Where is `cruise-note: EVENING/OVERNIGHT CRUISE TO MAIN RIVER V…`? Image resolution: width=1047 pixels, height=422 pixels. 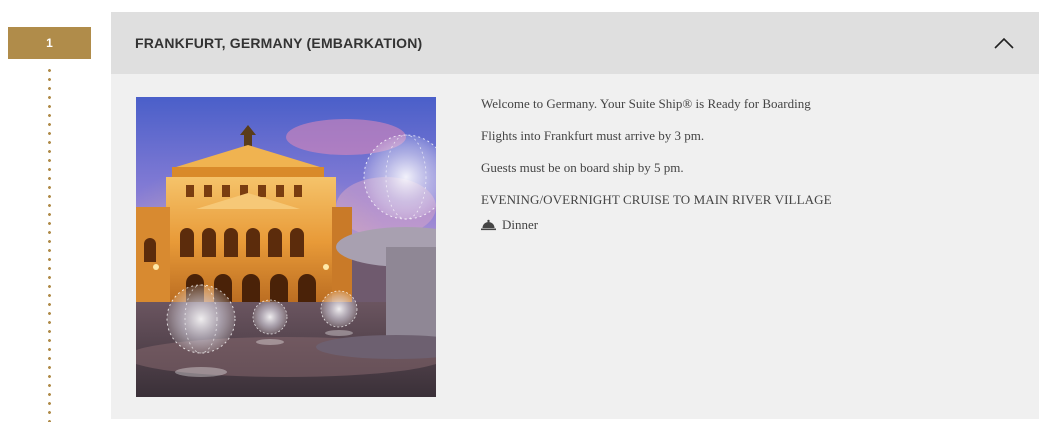
cruise-note: EVENING/OVERNIGHT CRUISE TO MAIN RIVER V… is located at coordinates (656, 199).